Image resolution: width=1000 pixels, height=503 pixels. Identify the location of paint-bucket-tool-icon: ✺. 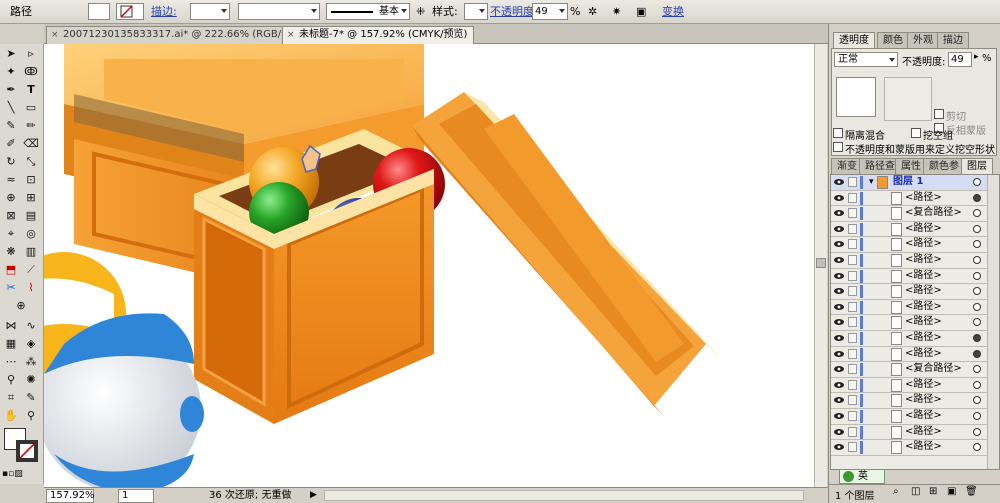
(31, 380).